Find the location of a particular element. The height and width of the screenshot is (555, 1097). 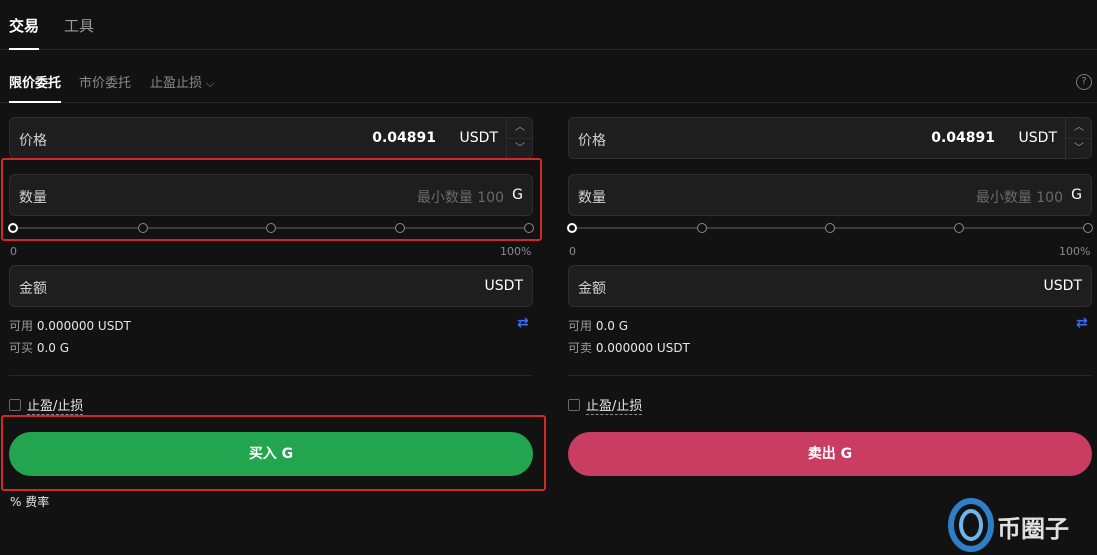

sell-quantity-field: 数量 最小数量 100 G is located at coordinates (830, 195).